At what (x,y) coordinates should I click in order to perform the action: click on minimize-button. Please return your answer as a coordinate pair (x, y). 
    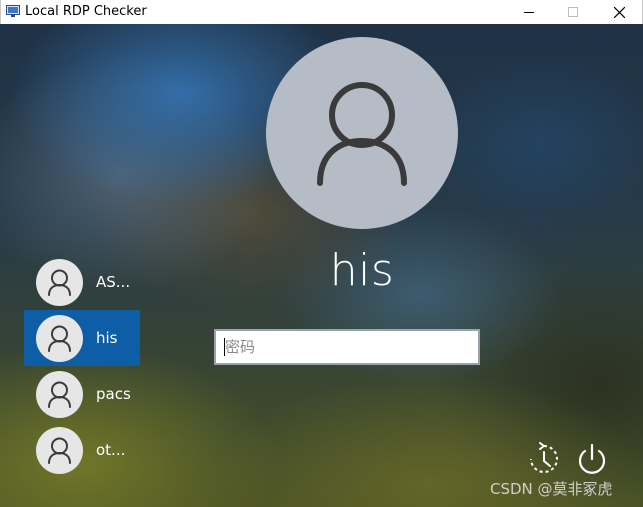
    Looking at the image, I should click on (529, 12).